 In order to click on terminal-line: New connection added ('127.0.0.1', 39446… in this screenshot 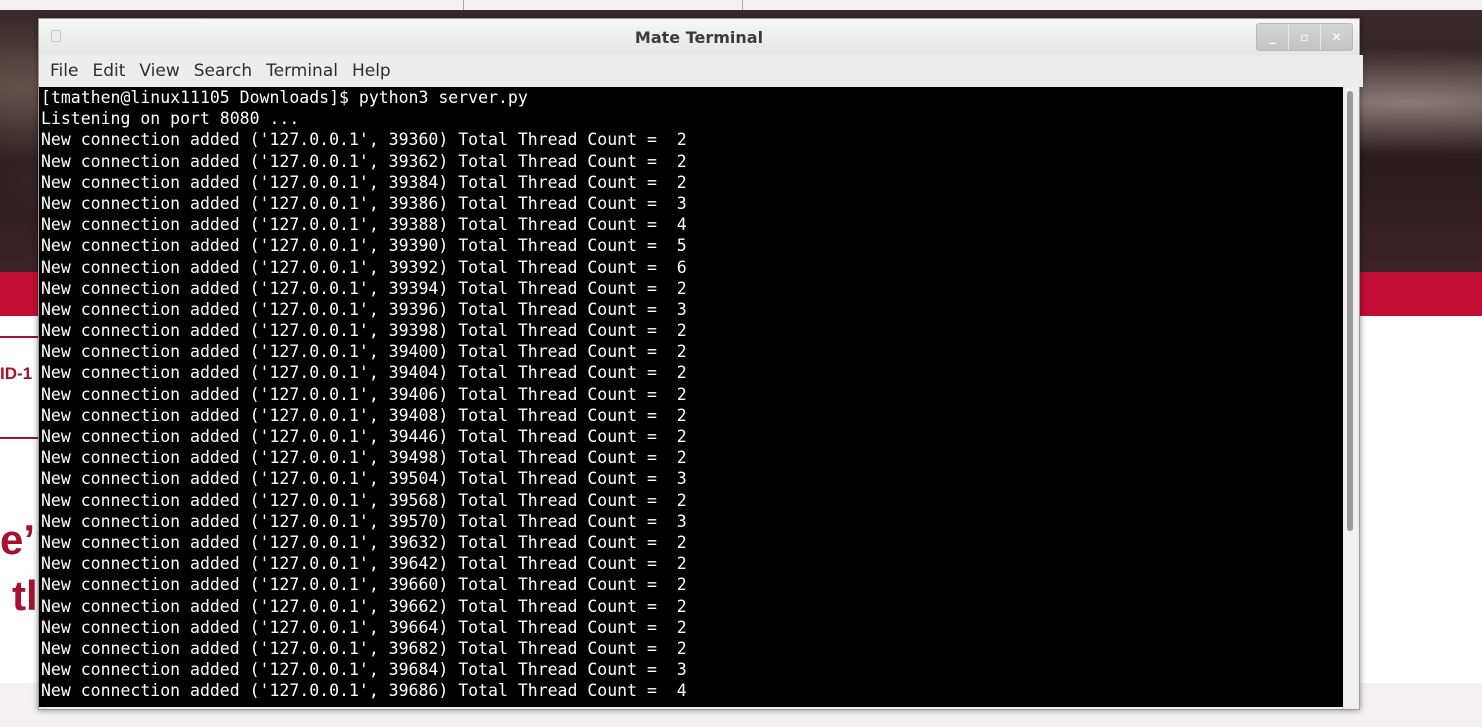, I will do `click(364, 436)`.